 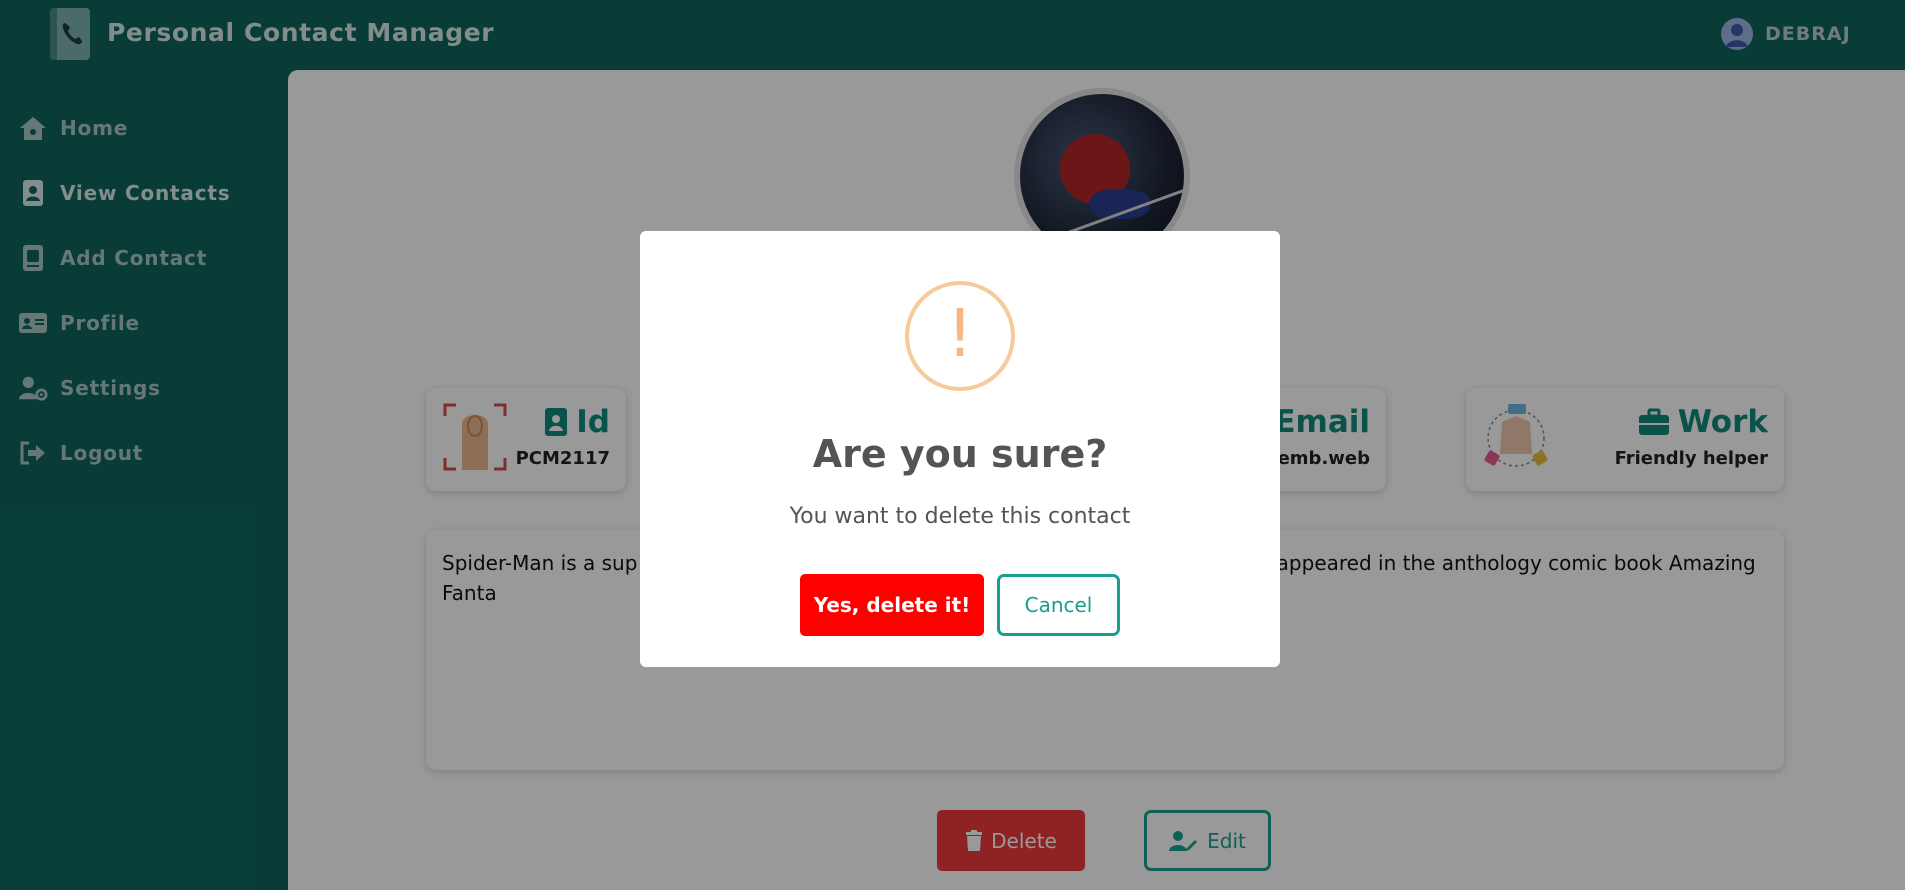 What do you see at coordinates (960, 516) in the screenshot?
I see `dialog-message: You want to delete this contact` at bounding box center [960, 516].